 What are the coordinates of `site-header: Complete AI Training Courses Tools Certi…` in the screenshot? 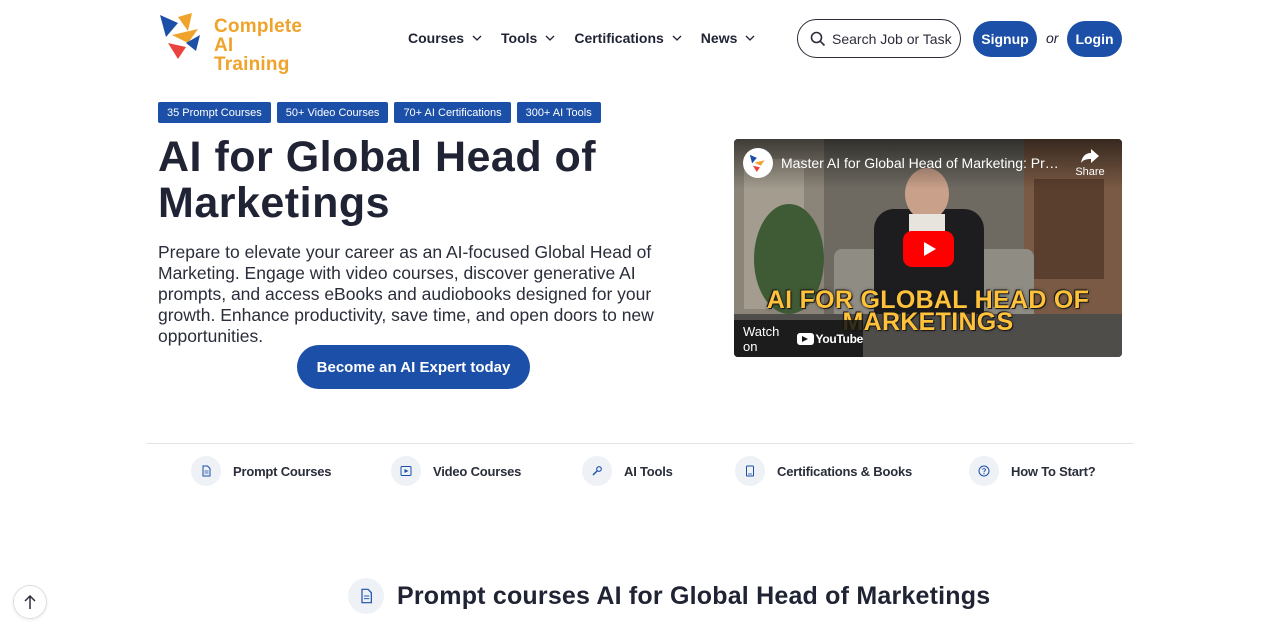 It's located at (640, 40).